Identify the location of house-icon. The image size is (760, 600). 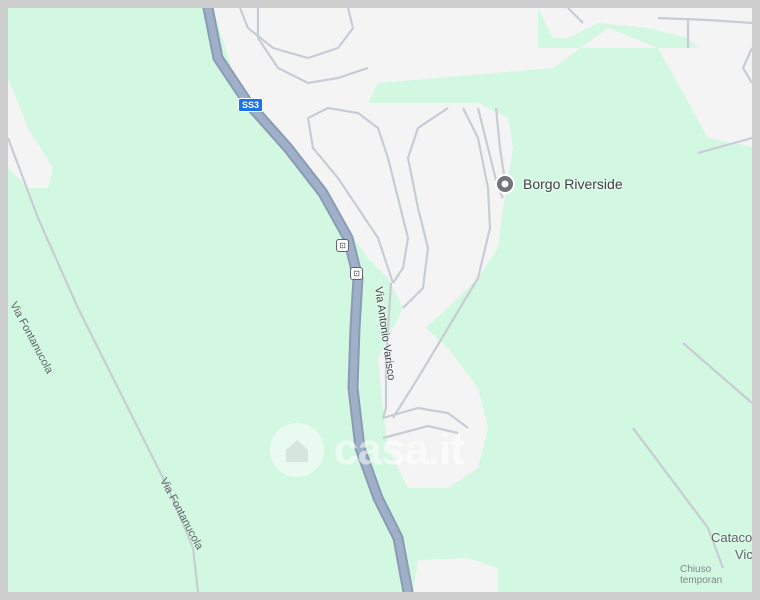
(297, 450).